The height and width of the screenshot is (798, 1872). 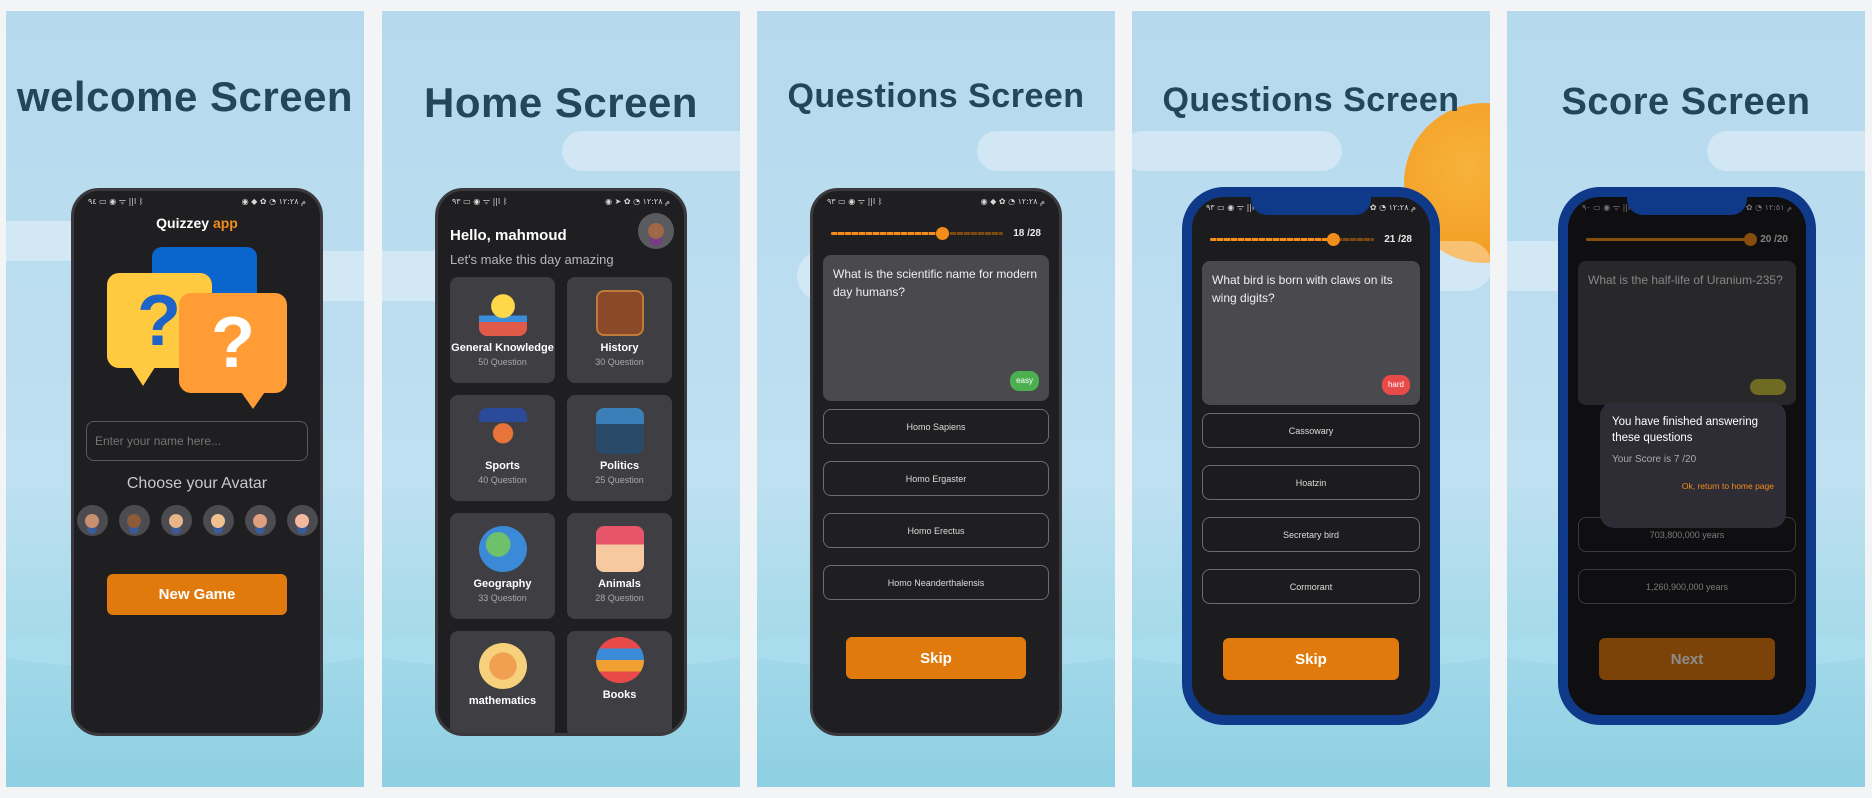 I want to click on animal-house-icon, so click(x=619, y=549).